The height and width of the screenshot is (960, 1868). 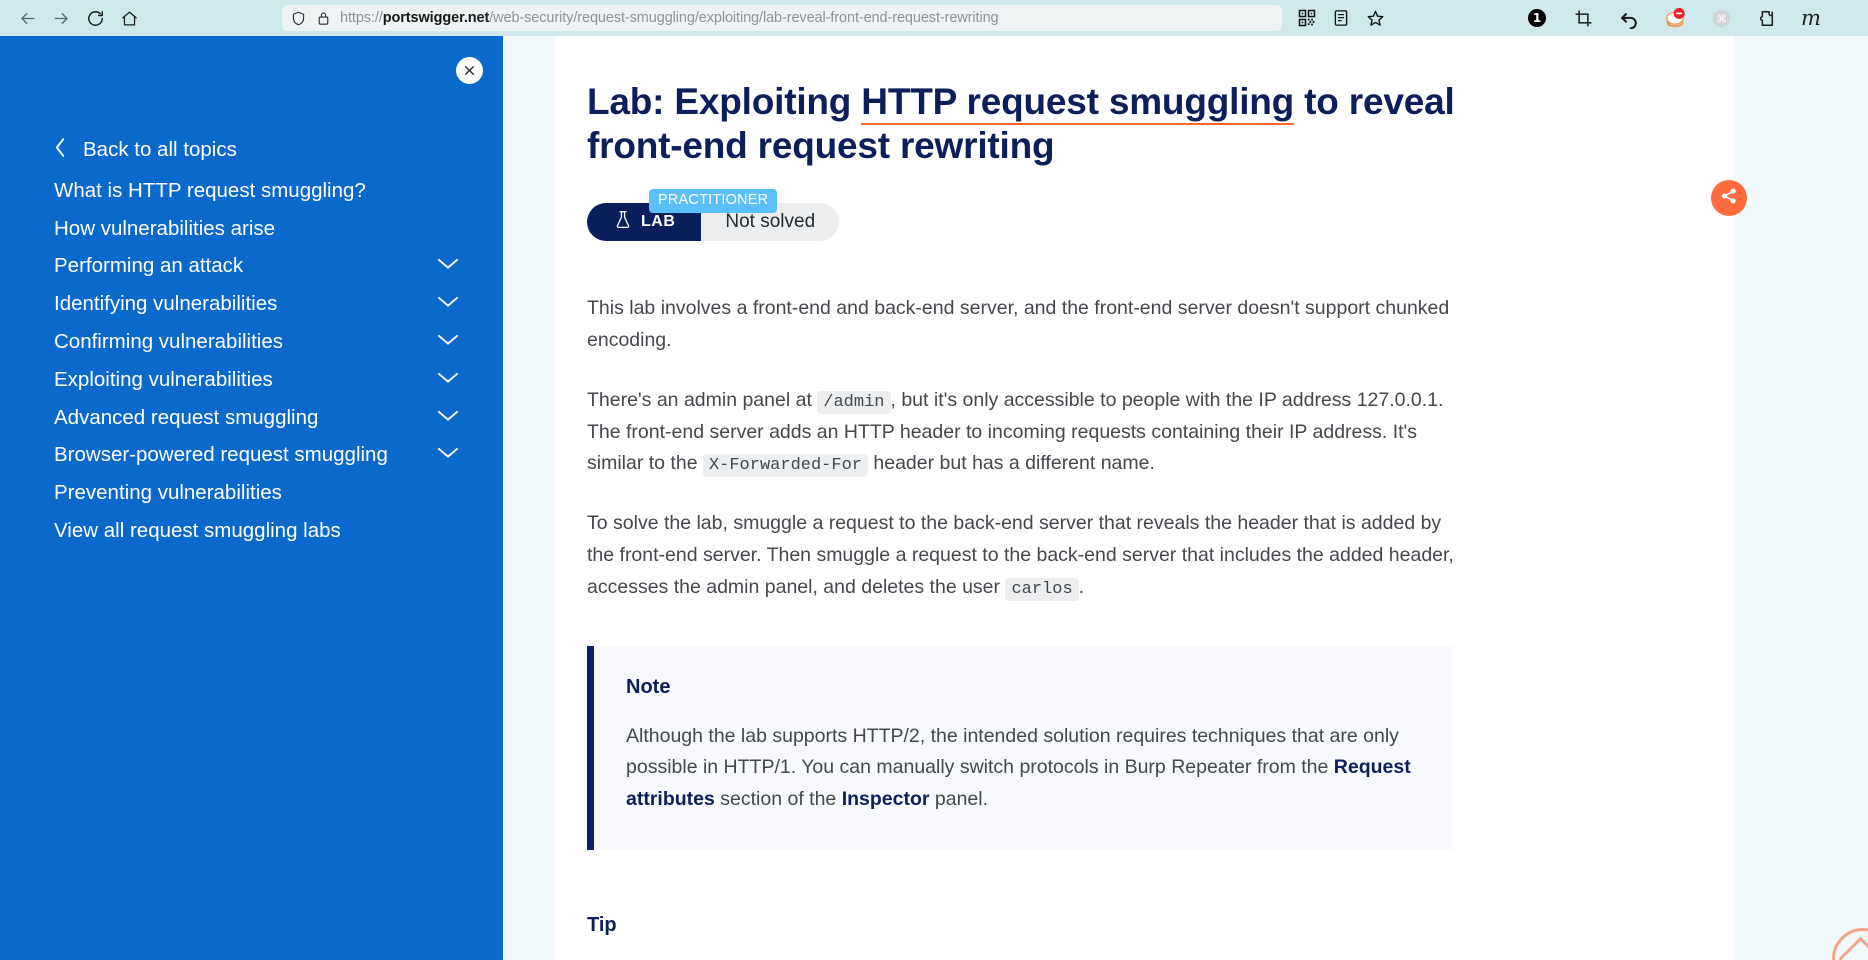 I want to click on lab-label: LAB, so click(x=658, y=222).